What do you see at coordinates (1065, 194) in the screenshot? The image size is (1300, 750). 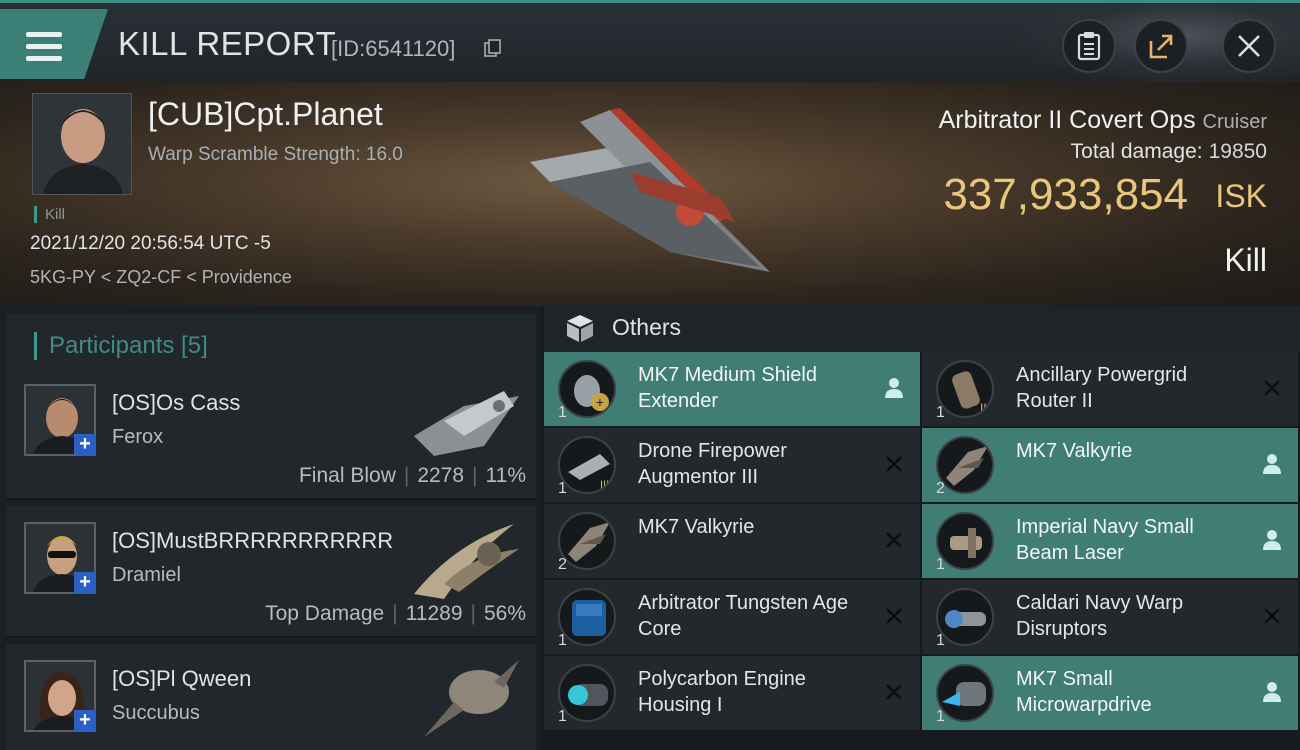 I see `isk-value: 337,933,854` at bounding box center [1065, 194].